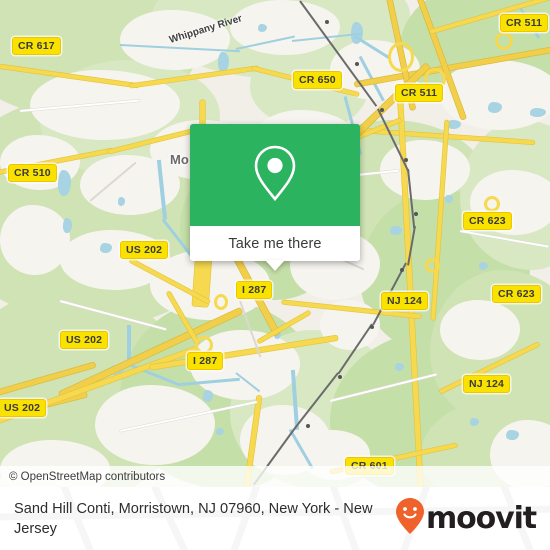 Image resolution: width=550 pixels, height=550 pixels. Describe the element at coordinates (32, 173) in the screenshot. I see `shield-cr-510: CR 510` at that location.